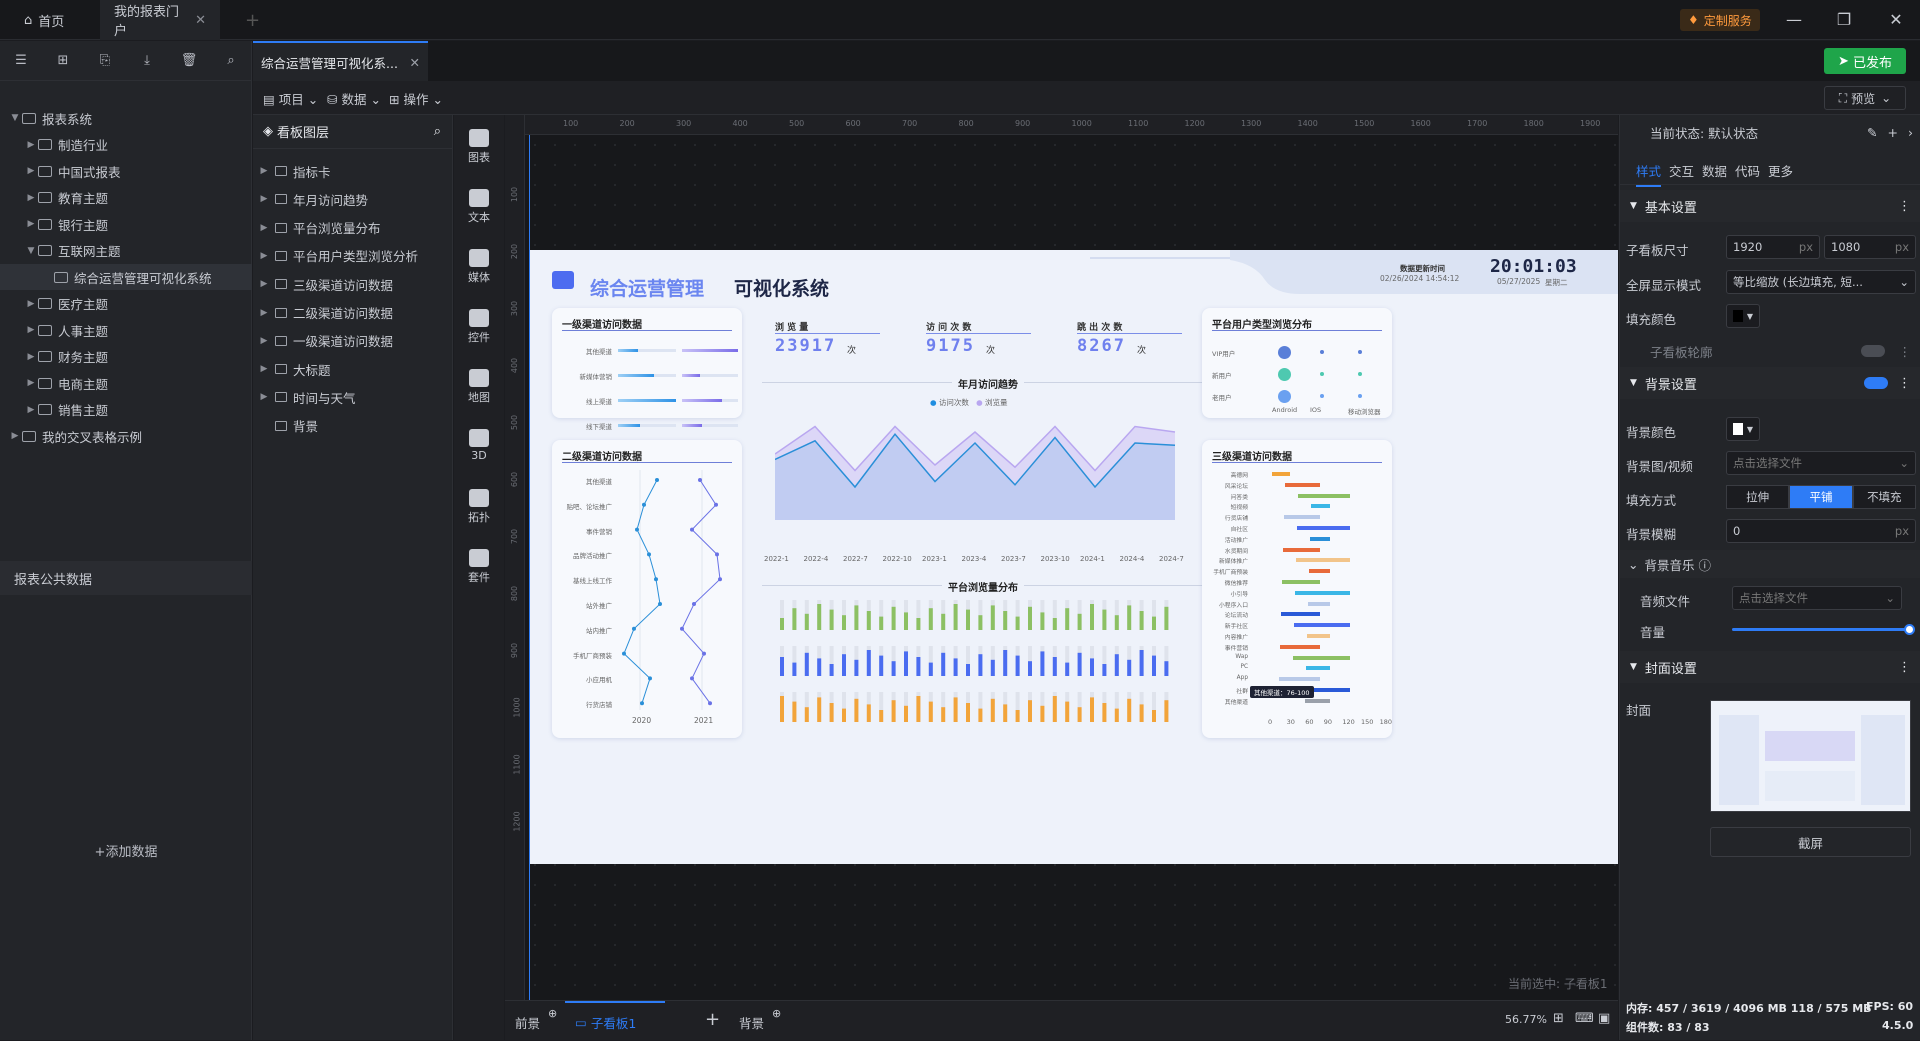 Image resolution: width=1920 pixels, height=1041 pixels. I want to click on tree-item: 综合运营管理可视化系统, so click(126, 277).